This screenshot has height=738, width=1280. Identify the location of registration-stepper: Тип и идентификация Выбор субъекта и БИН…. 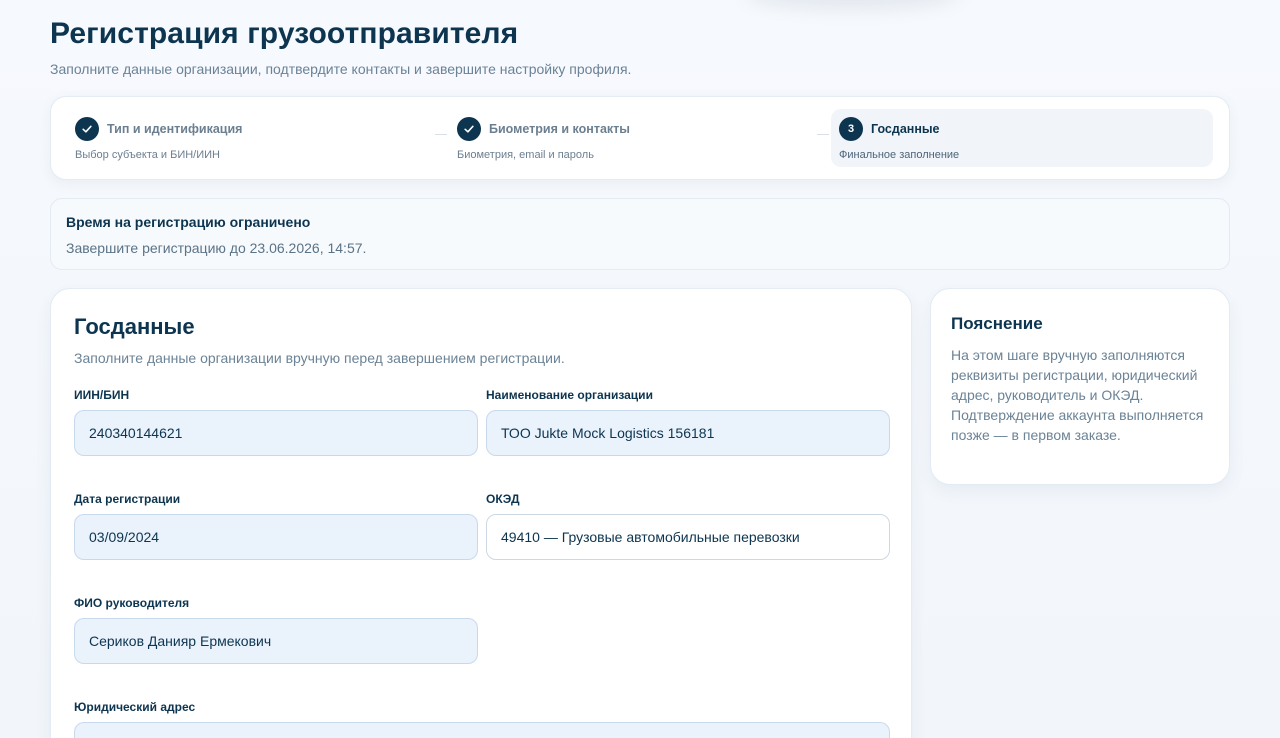
(640, 138).